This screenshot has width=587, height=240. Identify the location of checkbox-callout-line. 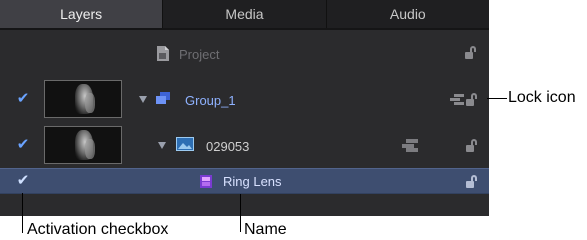
(22, 213).